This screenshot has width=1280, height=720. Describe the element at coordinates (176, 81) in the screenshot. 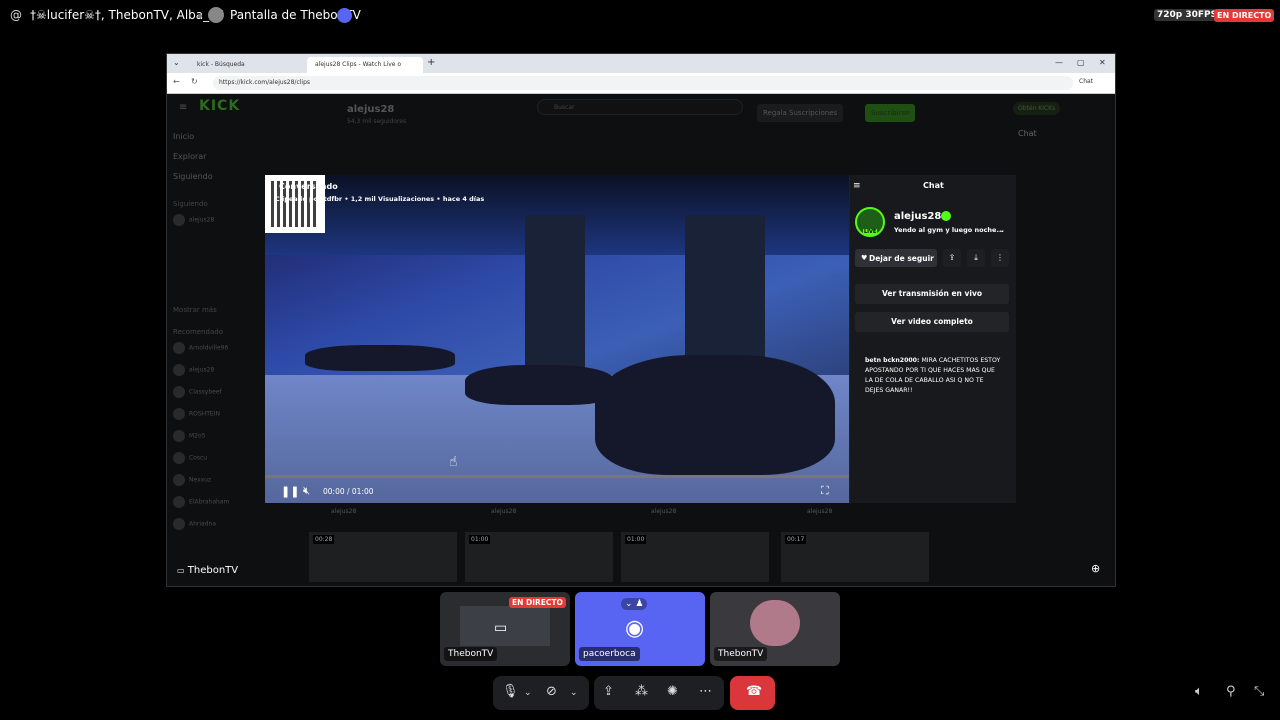

I see `back-icon: ←` at that location.